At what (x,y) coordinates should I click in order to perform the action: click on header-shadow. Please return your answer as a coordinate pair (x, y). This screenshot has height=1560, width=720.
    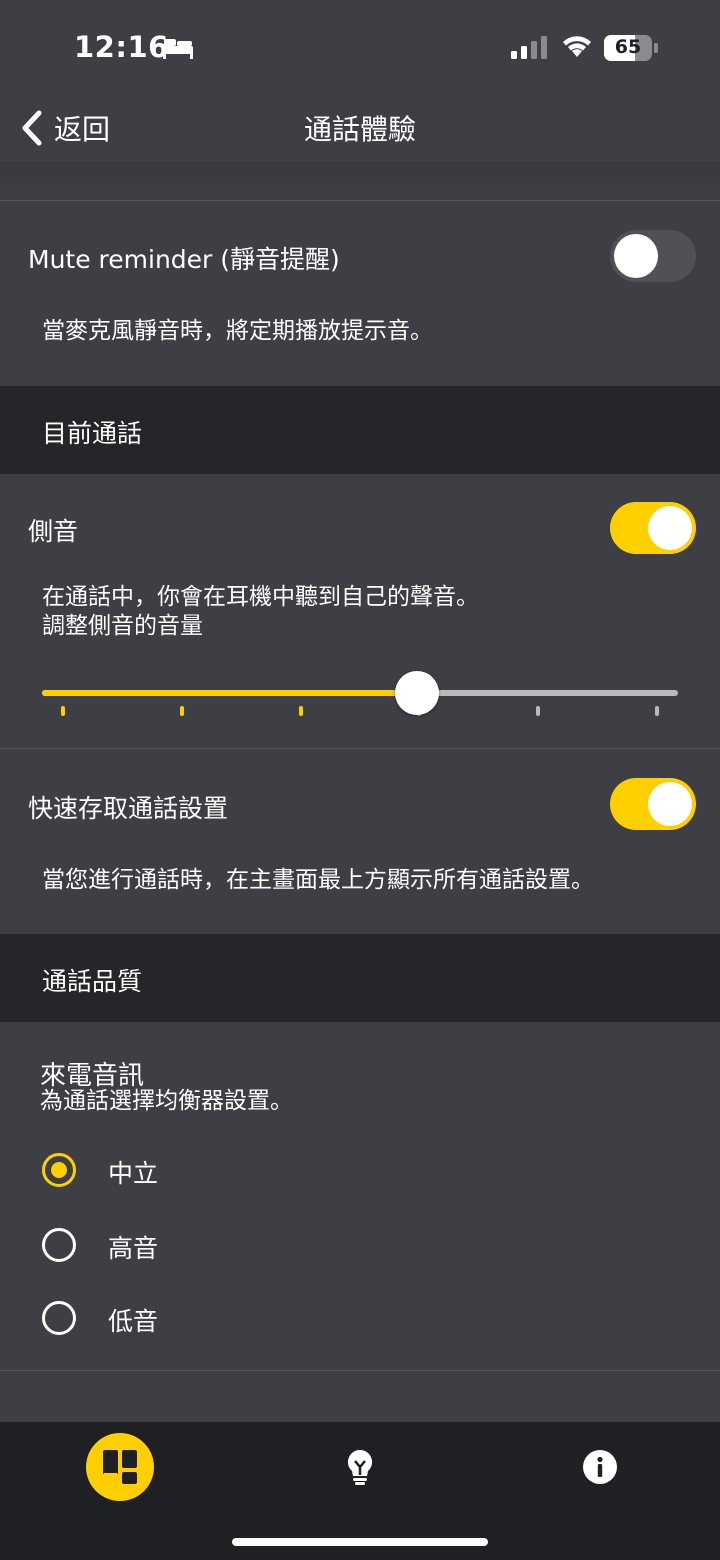
    Looking at the image, I should click on (360, 181).